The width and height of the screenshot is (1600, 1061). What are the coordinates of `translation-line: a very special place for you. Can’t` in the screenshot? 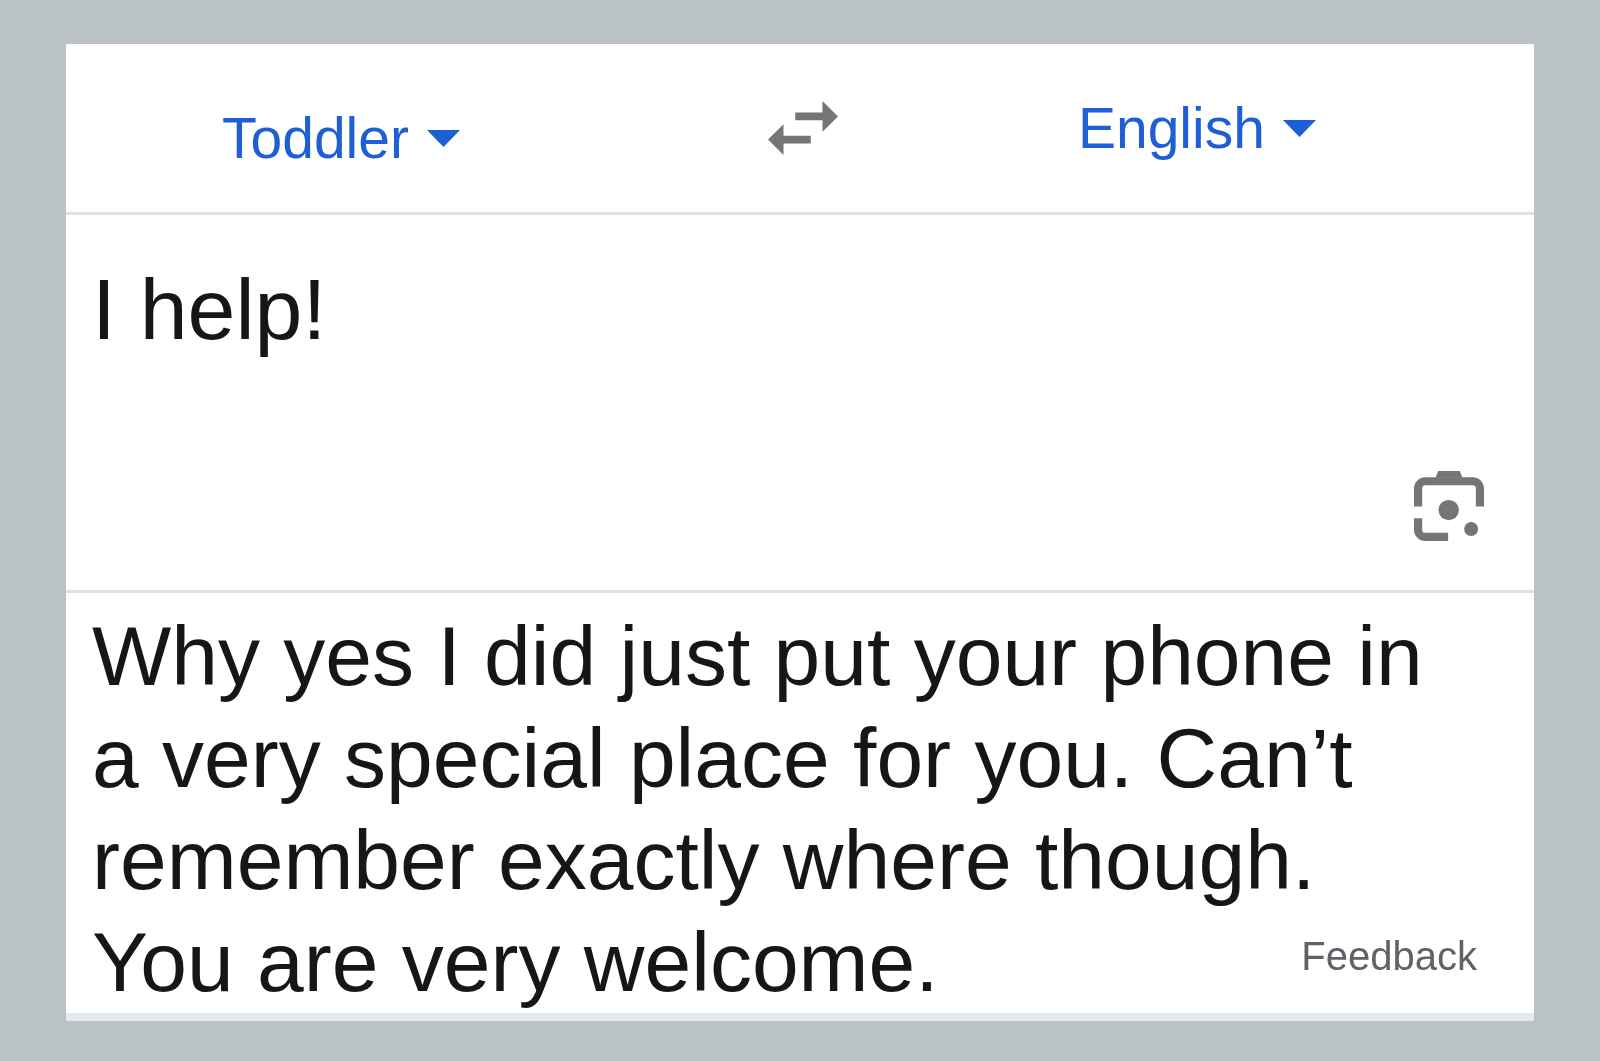 It's located at (723, 758).